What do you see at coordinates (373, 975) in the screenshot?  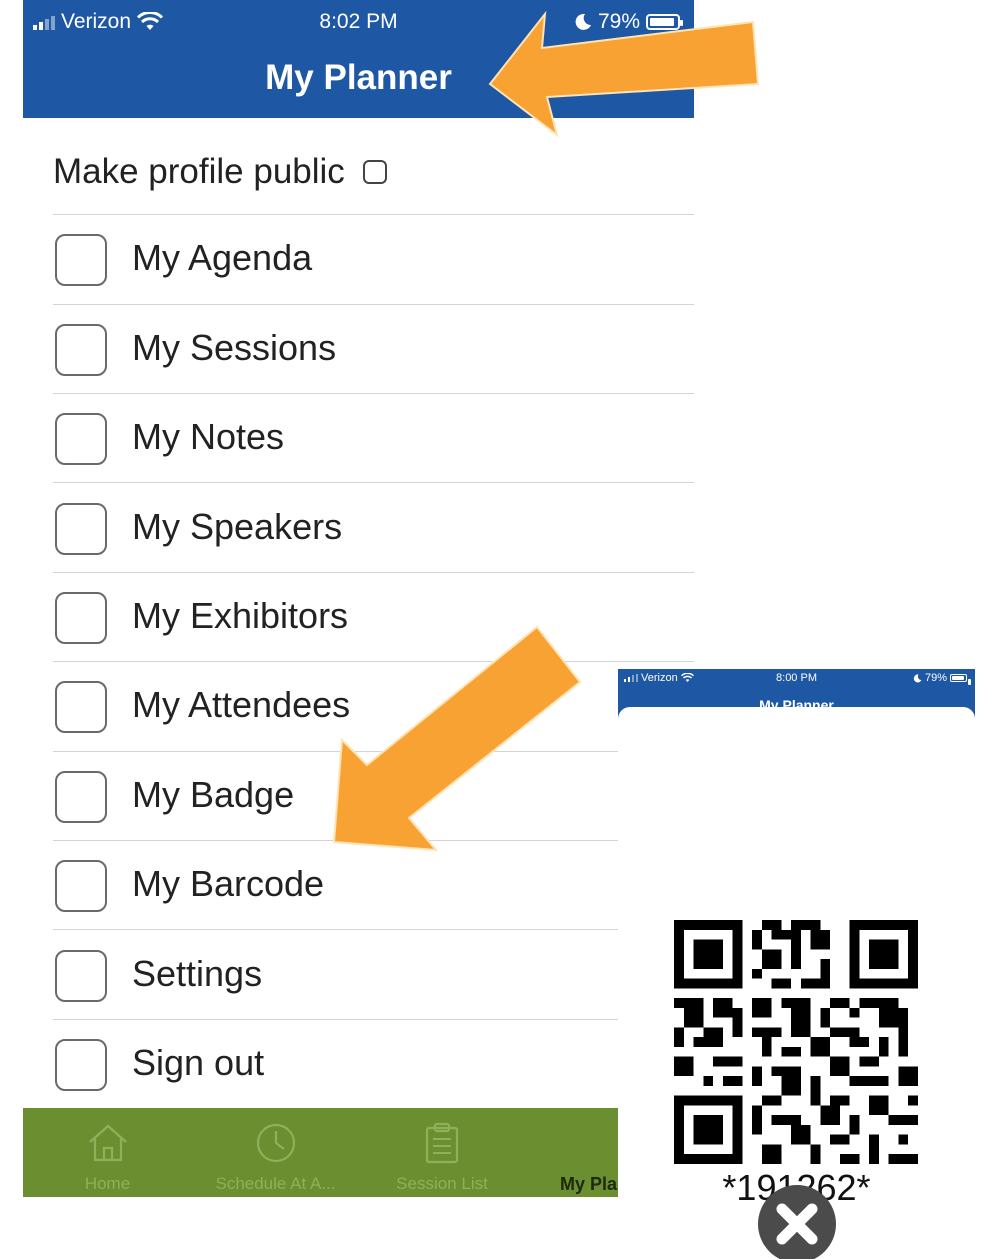 I see `menu-item-settings: Settings` at bounding box center [373, 975].